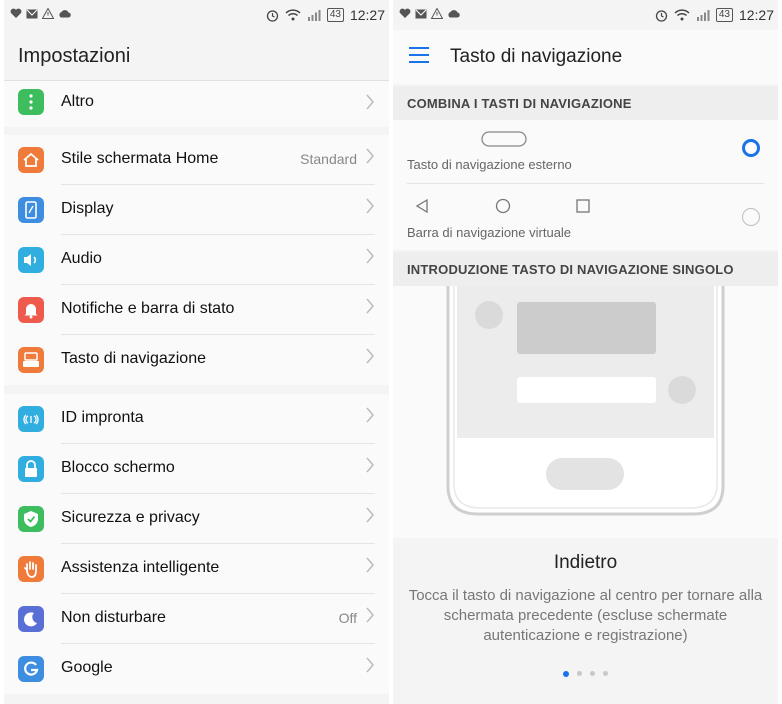  Describe the element at coordinates (31, 310) in the screenshot. I see `bell-icon` at that location.